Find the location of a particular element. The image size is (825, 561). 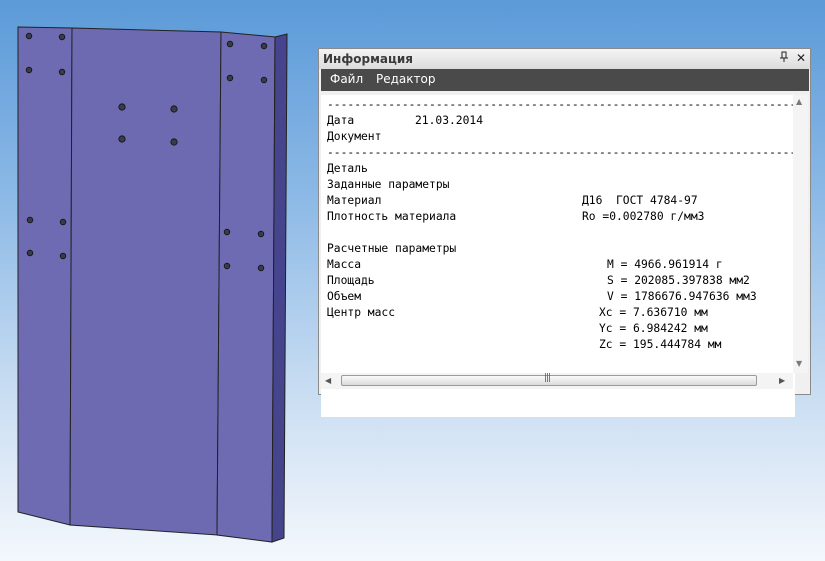

pin-icon is located at coordinates (784, 58).